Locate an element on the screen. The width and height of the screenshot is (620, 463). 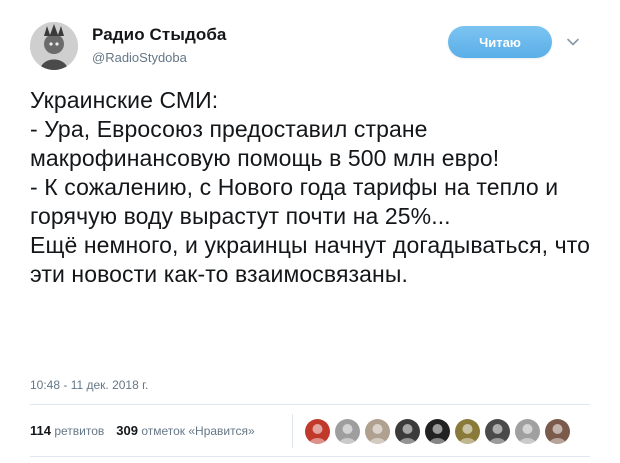
statue-avatar-icon is located at coordinates (54, 46).